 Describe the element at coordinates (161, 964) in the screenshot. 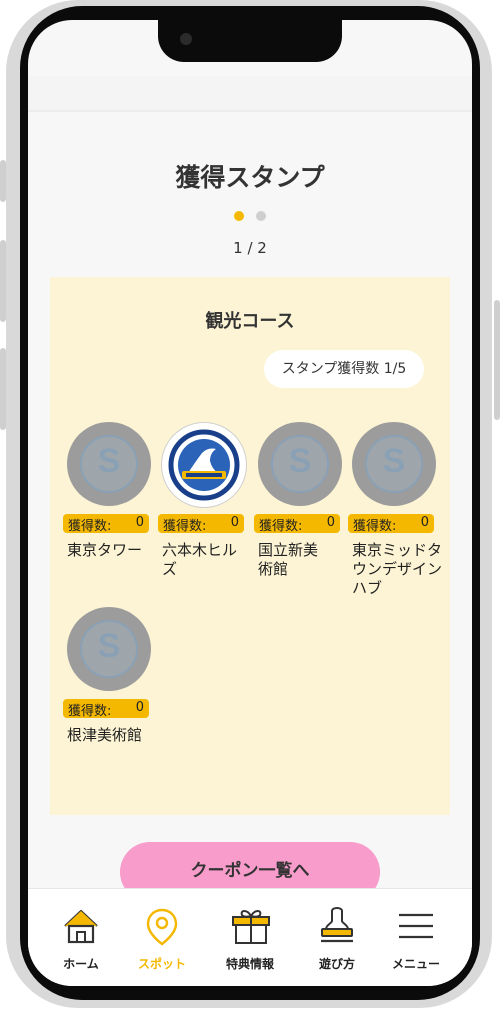

I see `tab-spot-label: スポット` at that location.